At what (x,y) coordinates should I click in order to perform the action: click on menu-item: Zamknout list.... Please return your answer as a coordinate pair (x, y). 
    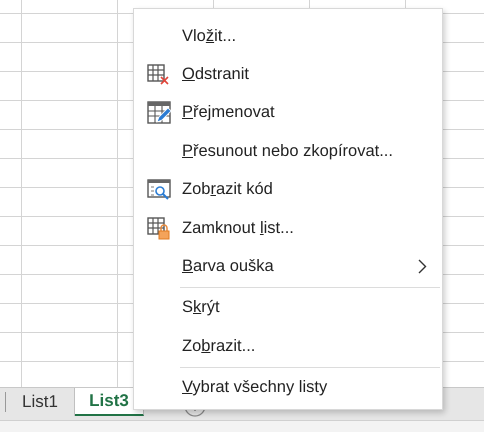
    Looking at the image, I should click on (288, 228).